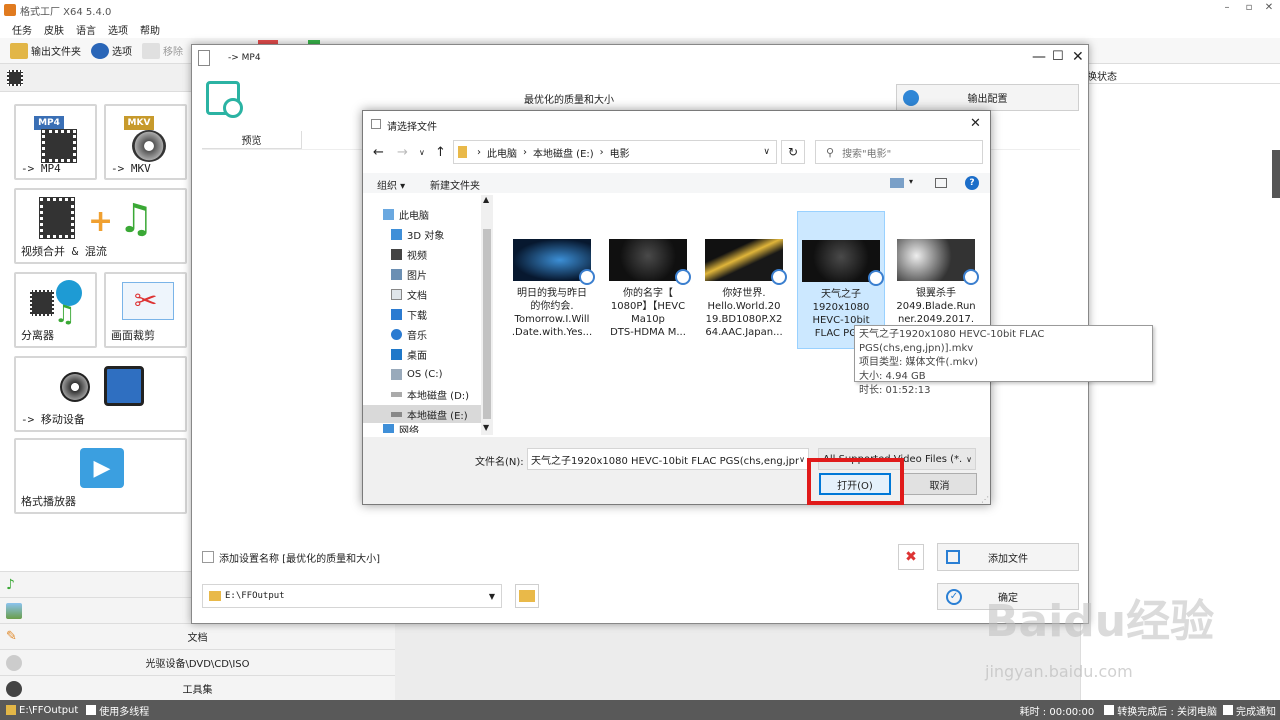 This screenshot has width=1280, height=720. I want to click on tree-videos: 视频, so click(409, 254).